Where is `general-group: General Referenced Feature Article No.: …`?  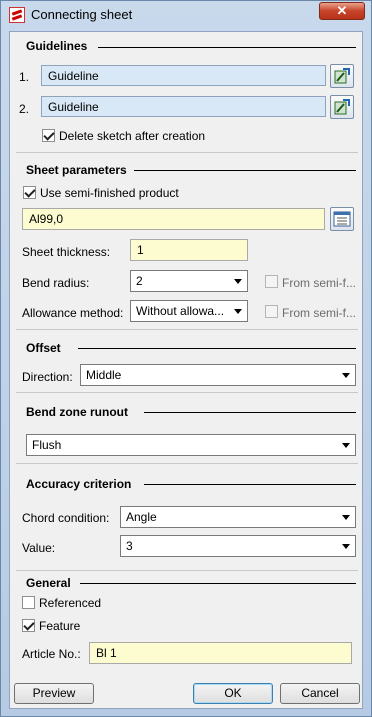
general-group: General Referenced Feature Article No.: … is located at coordinates (187, 622).